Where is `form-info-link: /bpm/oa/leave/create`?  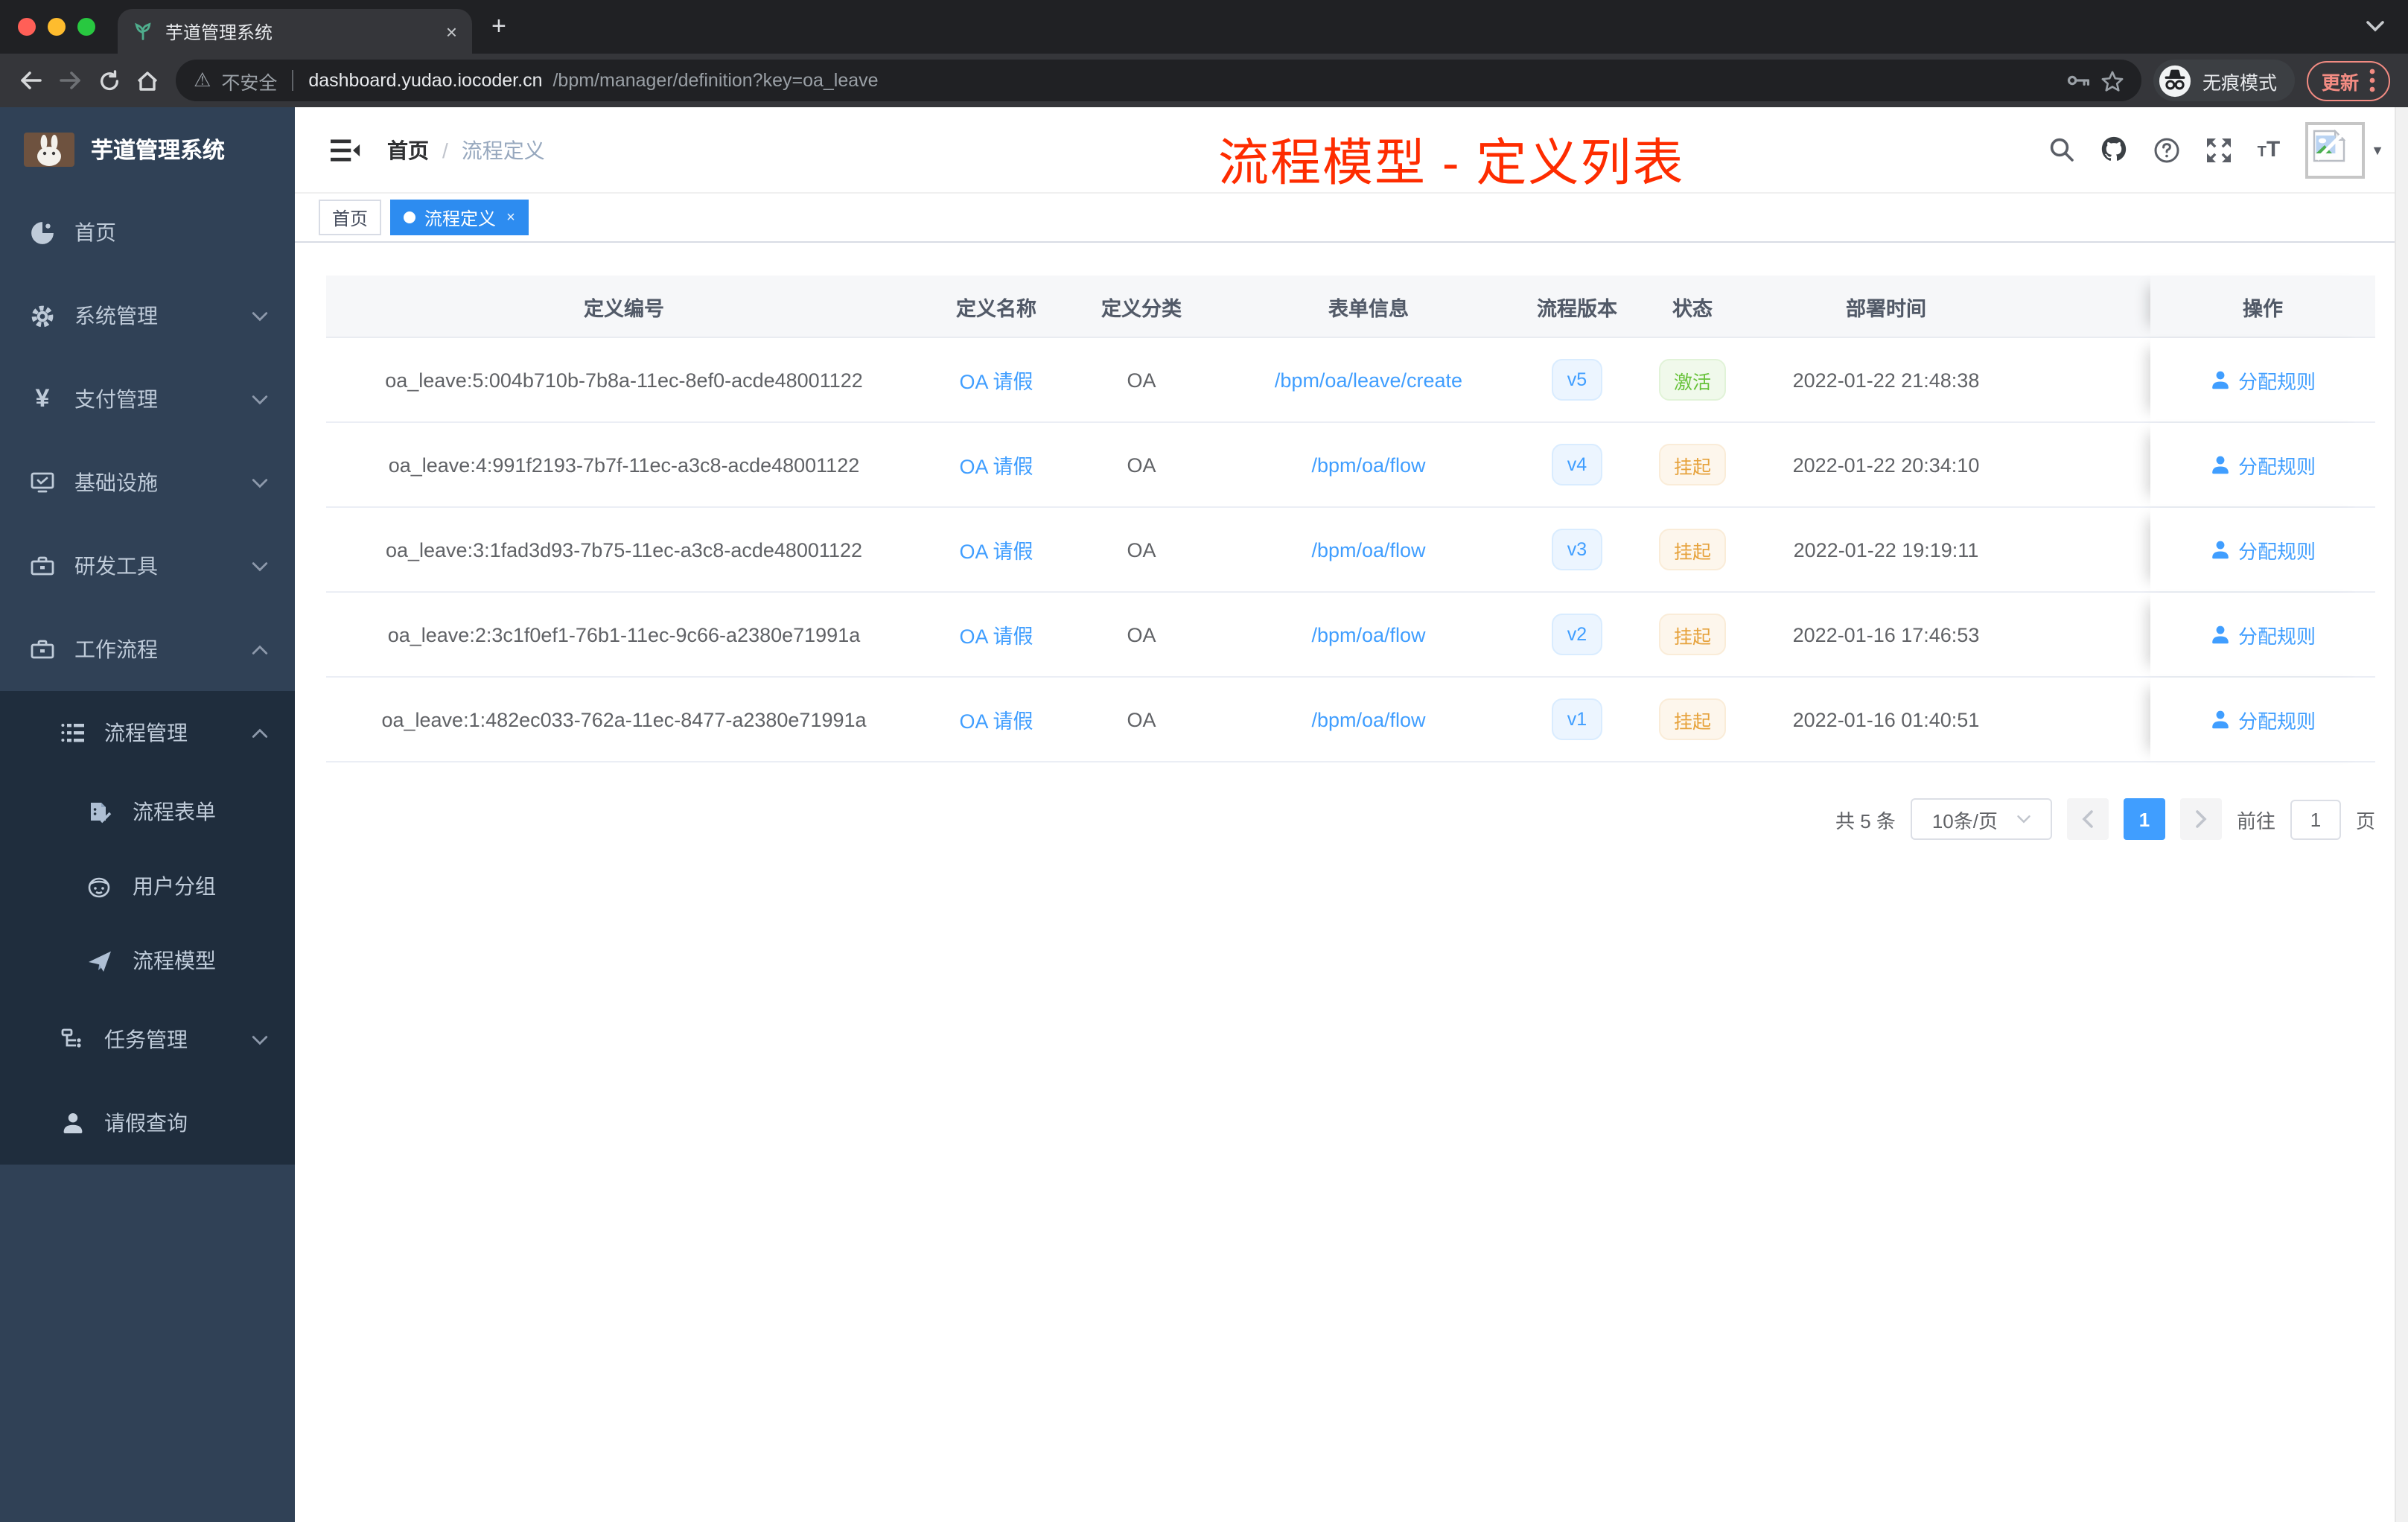
form-info-link: /bpm/oa/leave/create is located at coordinates (1368, 380).